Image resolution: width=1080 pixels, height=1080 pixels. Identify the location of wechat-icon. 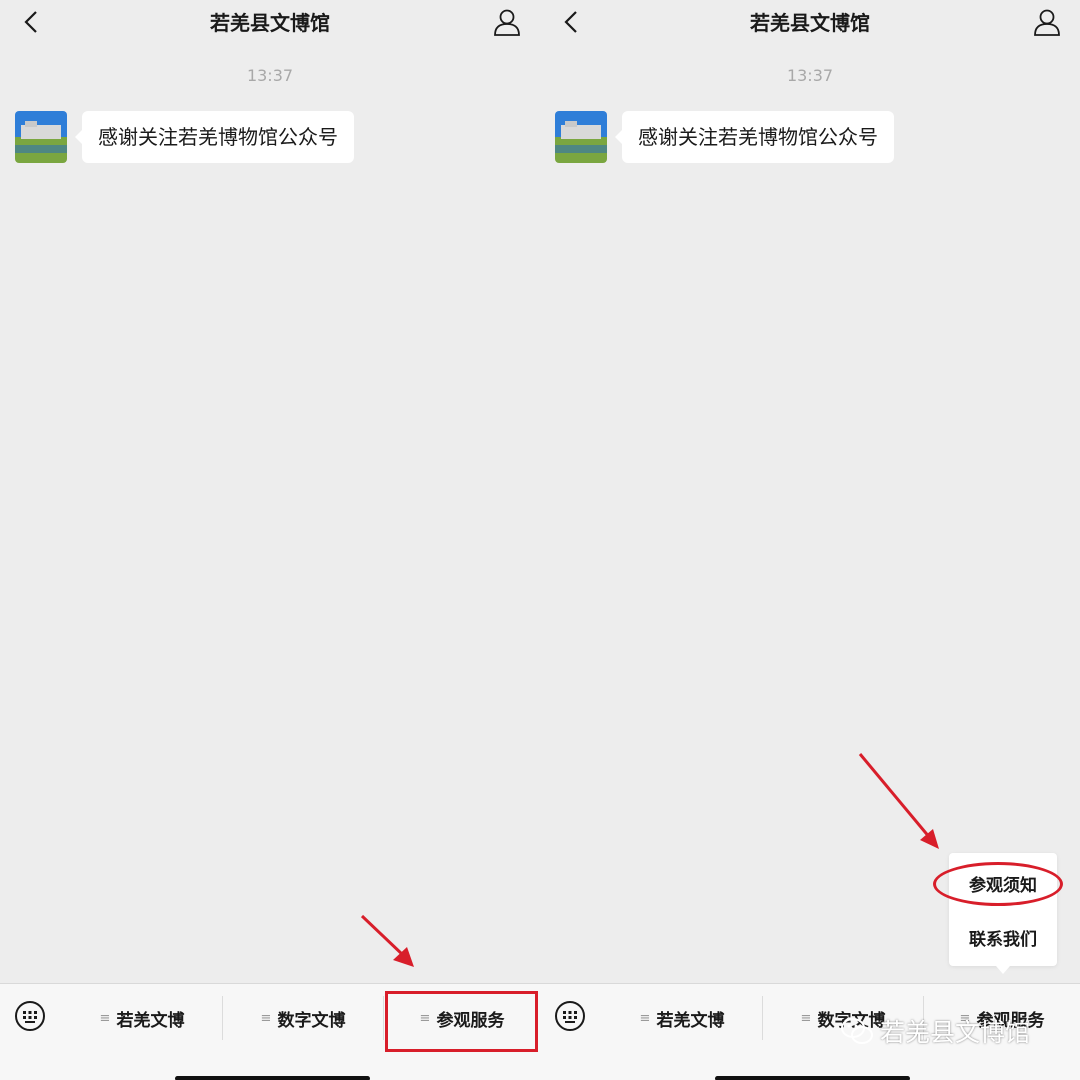
(857, 1031).